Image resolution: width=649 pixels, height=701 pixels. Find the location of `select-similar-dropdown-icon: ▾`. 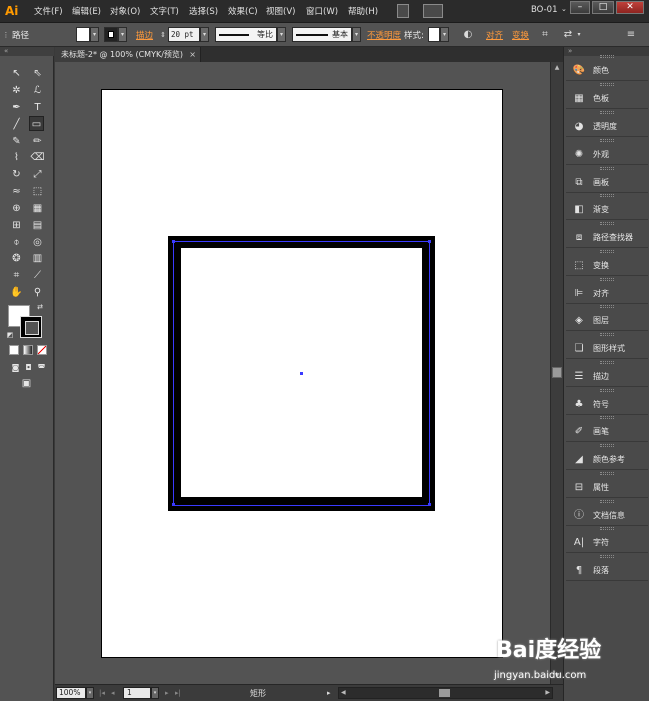

select-similar-dropdown-icon: ▾ is located at coordinates (579, 35).